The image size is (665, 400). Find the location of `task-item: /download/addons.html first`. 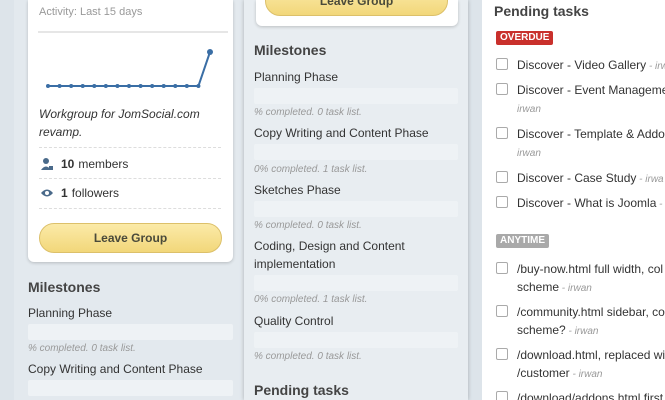

task-item: /download/addons.html first is located at coordinates (579, 394).